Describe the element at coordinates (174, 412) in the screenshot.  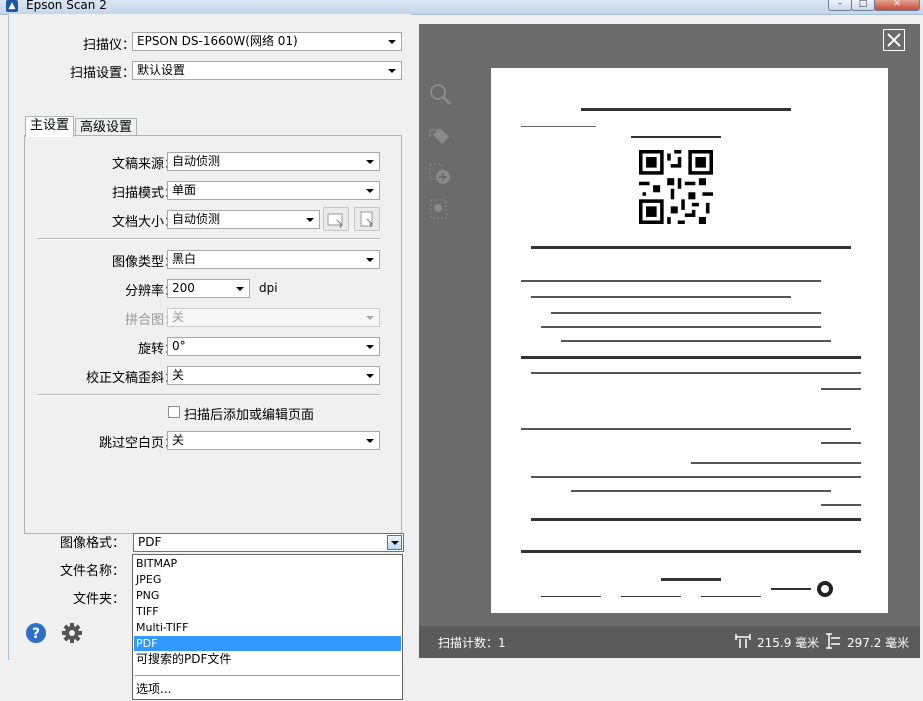
I see `add-edit-pages-checkbox` at that location.